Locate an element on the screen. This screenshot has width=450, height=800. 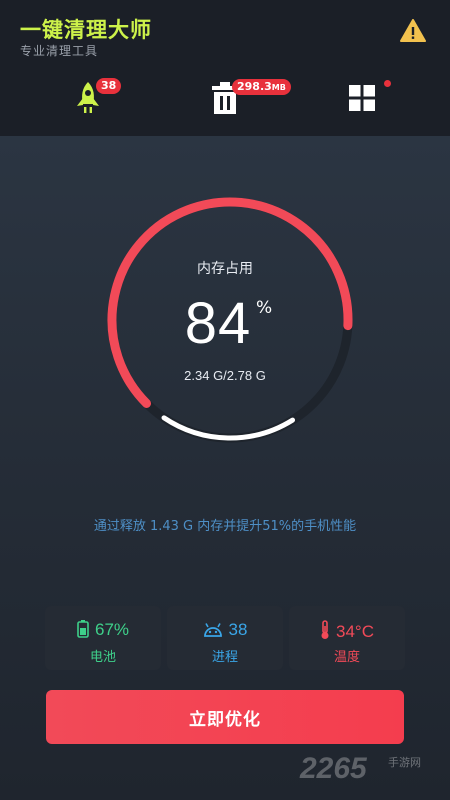
watermark-logo: 2265 is located at coordinates (333, 768).